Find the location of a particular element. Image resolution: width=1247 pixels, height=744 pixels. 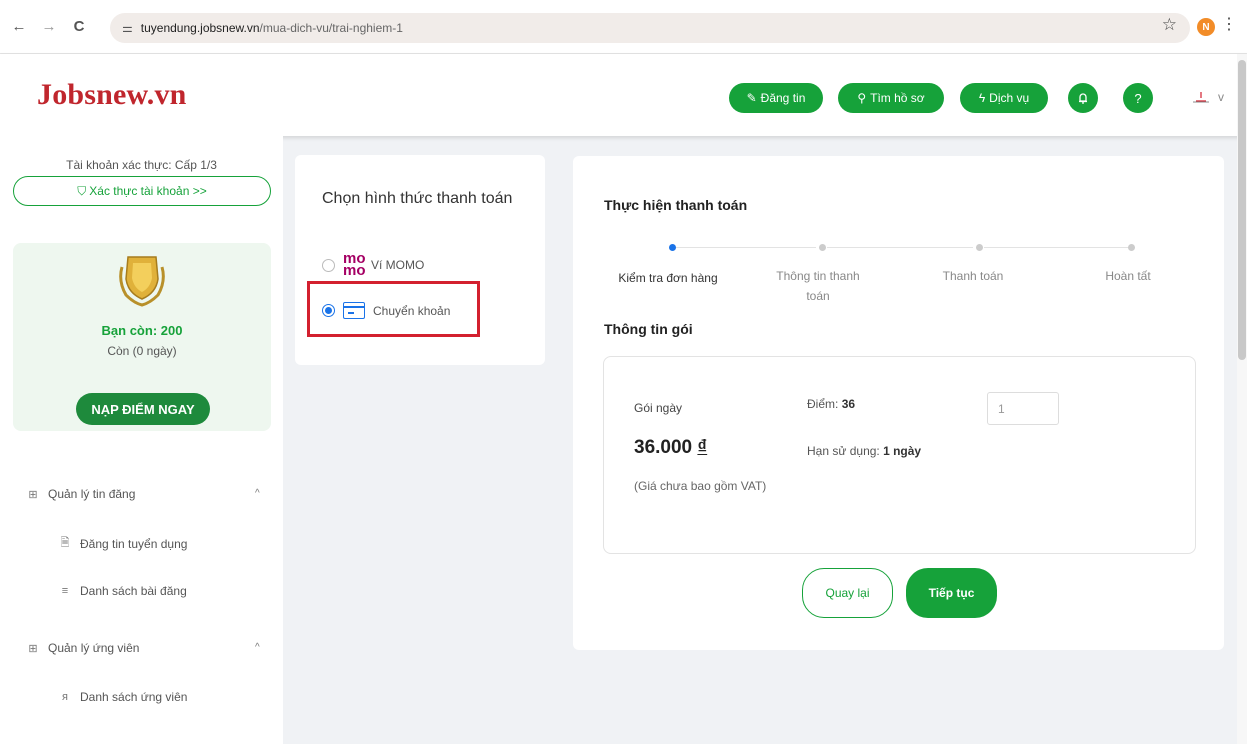

sidebar-item-candidate-list: ᴙ Danh sách ứng viên is located at coordinates (122, 697).